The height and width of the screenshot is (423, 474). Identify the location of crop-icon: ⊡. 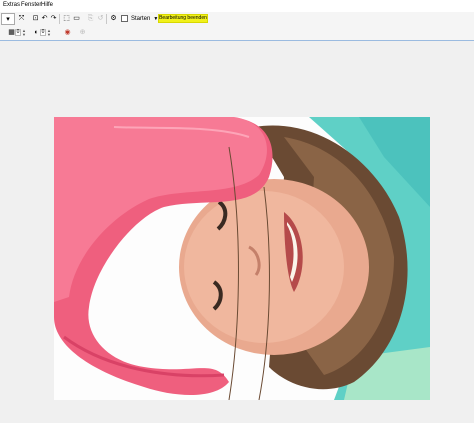
(35, 18).